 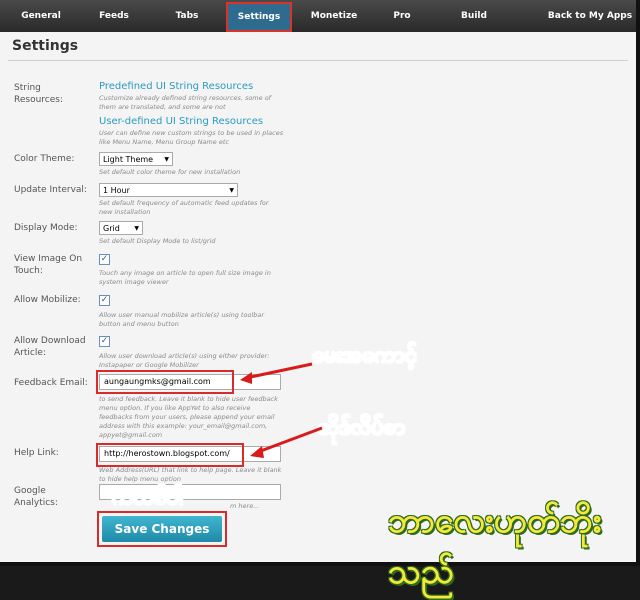 What do you see at coordinates (36, 497) in the screenshot?
I see `google-analytics-label: Google Analytics:` at bounding box center [36, 497].